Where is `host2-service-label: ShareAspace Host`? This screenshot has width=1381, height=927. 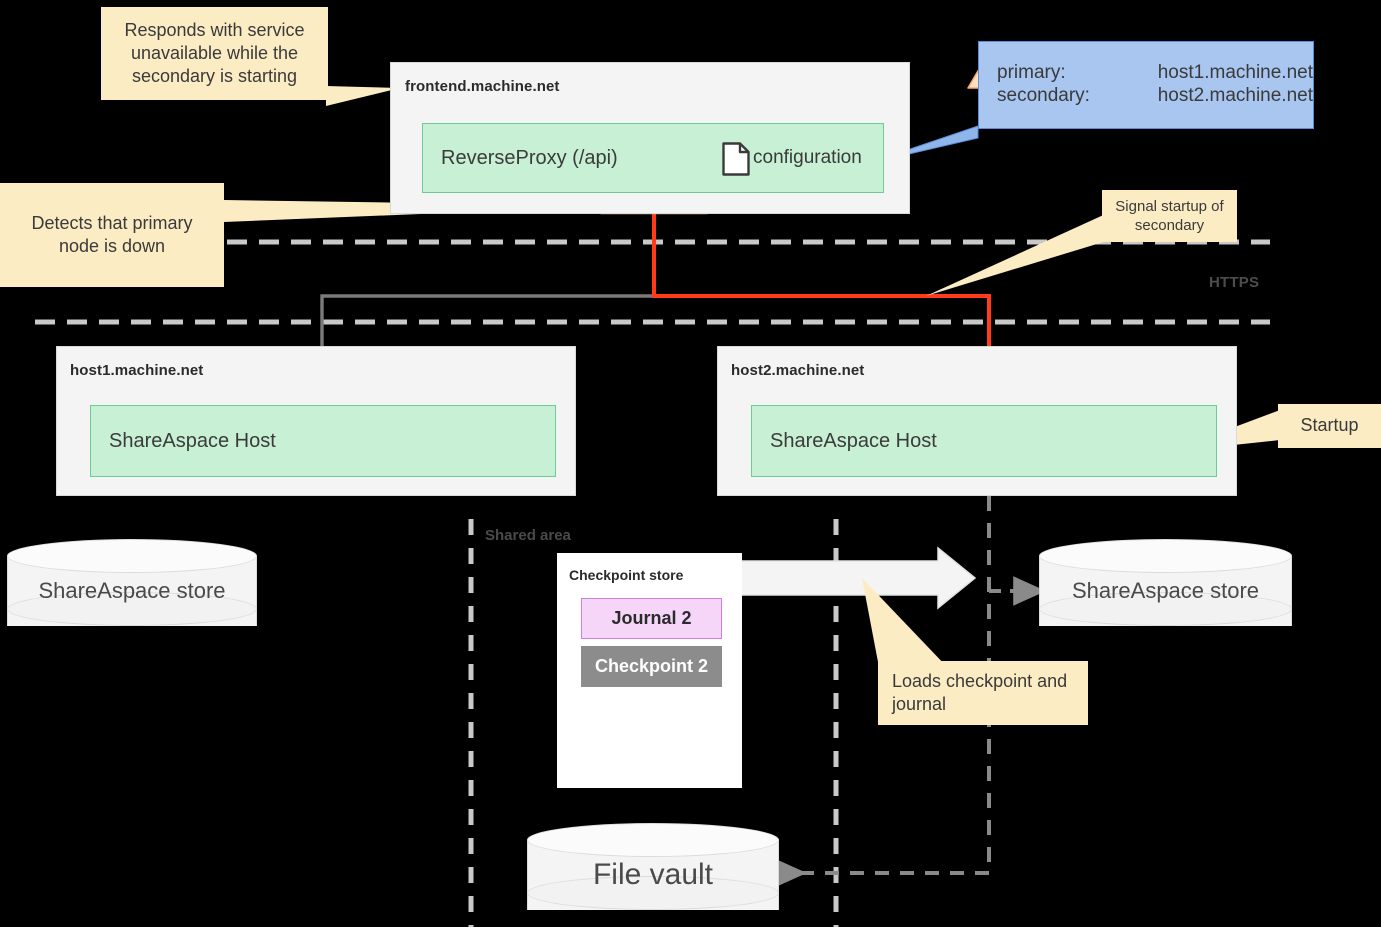
host2-service-label: ShareAspace Host is located at coordinates (853, 440).